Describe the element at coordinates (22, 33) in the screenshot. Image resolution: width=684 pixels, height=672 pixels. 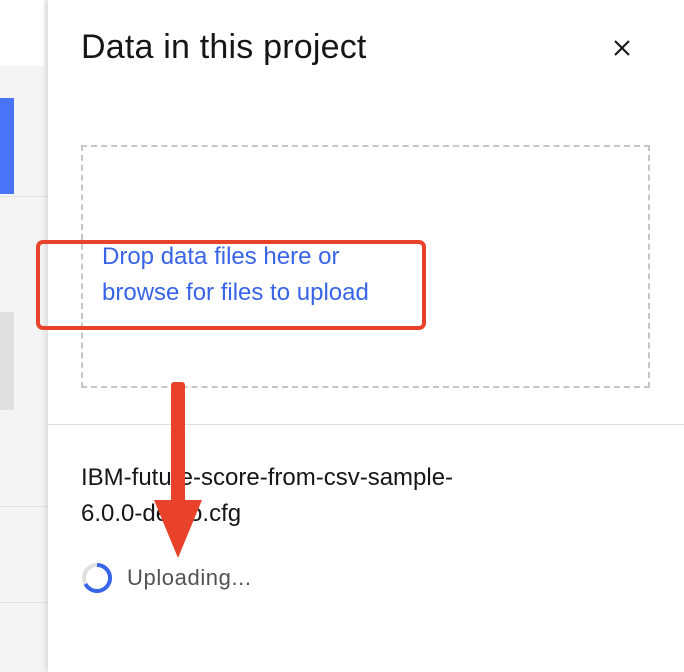
I see `background-strip` at that location.